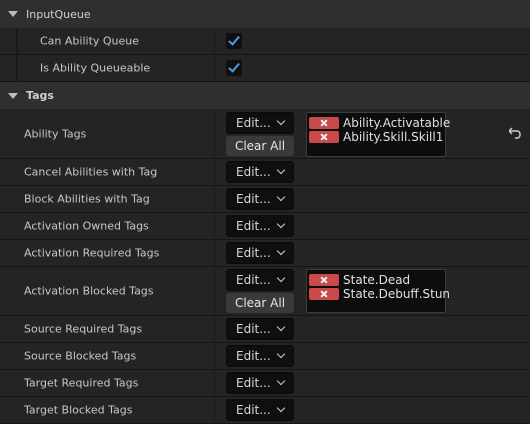 This screenshot has height=424, width=530. What do you see at coordinates (58, 14) in the screenshot?
I see `category-title: InputQueue` at bounding box center [58, 14].